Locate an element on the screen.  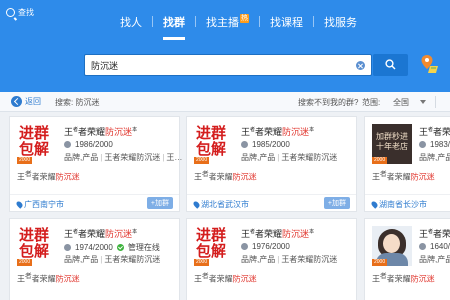
nav-tabs: 找人 找群 找主播热 找课程 找服务 is located at coordinates (238, 27).